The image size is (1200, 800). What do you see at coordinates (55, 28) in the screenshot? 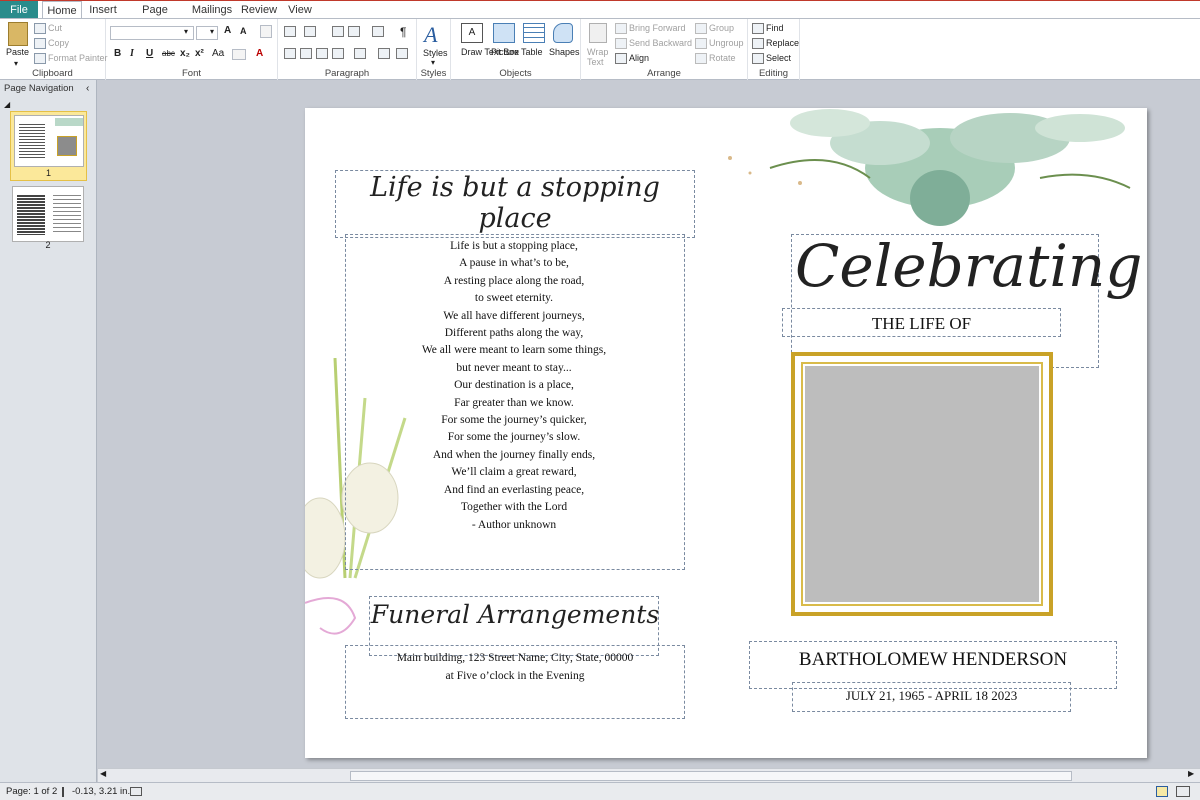
I see `cut-button: Cut` at bounding box center [55, 28].